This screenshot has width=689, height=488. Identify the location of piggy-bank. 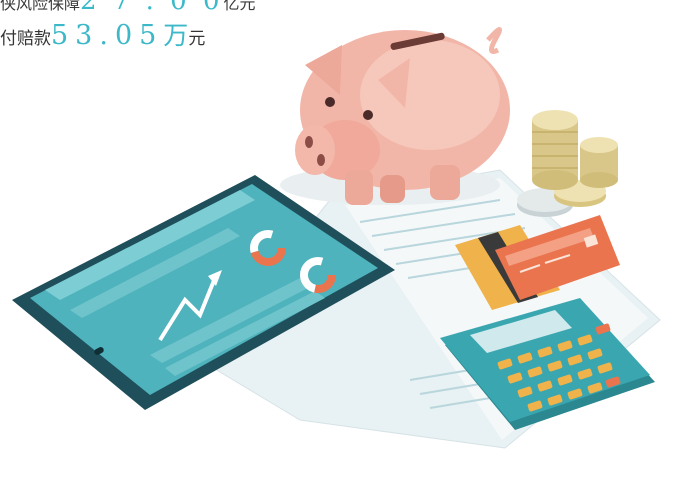
(395, 116).